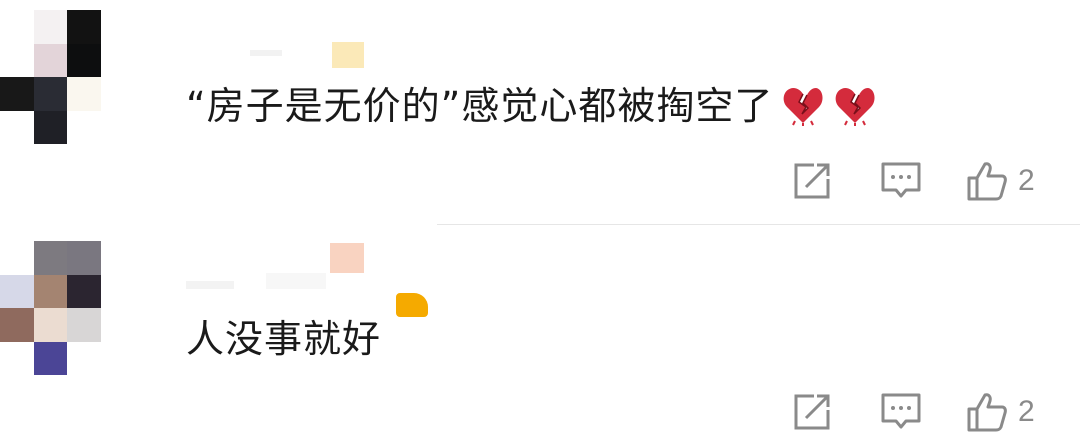  What do you see at coordinates (284, 339) in the screenshot?
I see `comment-text: 人没事就好` at bounding box center [284, 339].